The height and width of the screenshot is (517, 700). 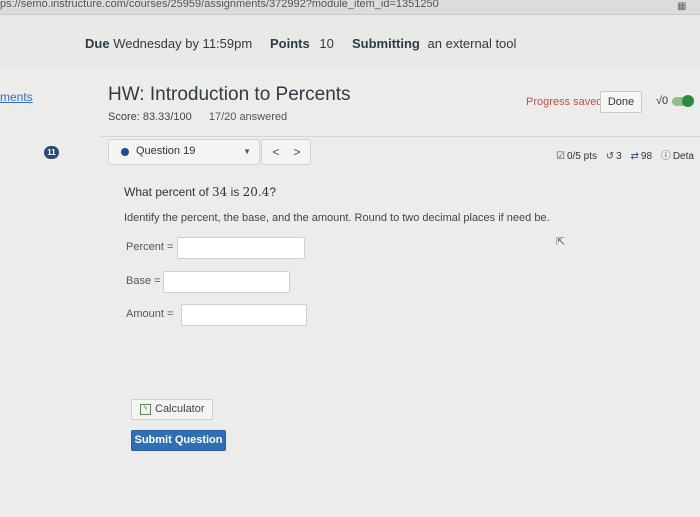 I want to click on calculator-label: Calculator, so click(x=180, y=409).